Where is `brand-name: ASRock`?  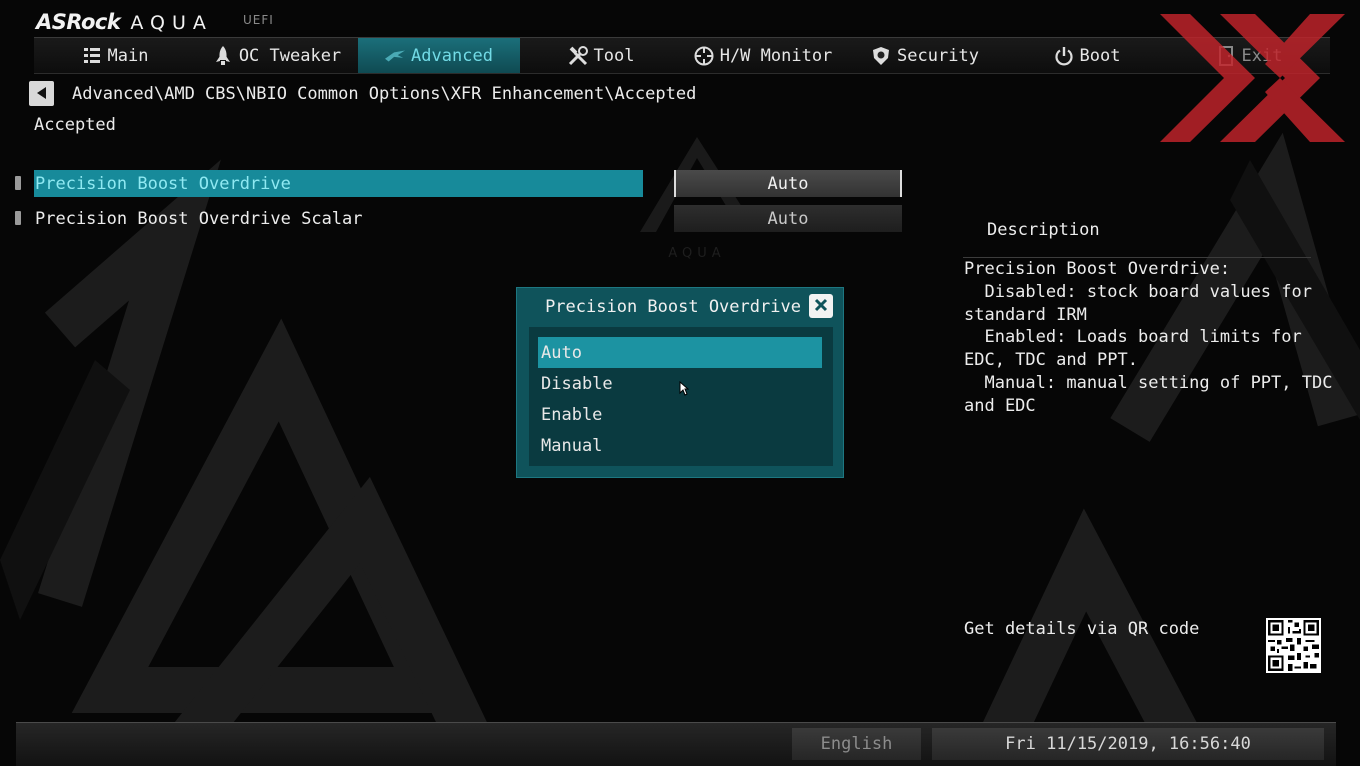 brand-name: ASRock is located at coordinates (78, 22).